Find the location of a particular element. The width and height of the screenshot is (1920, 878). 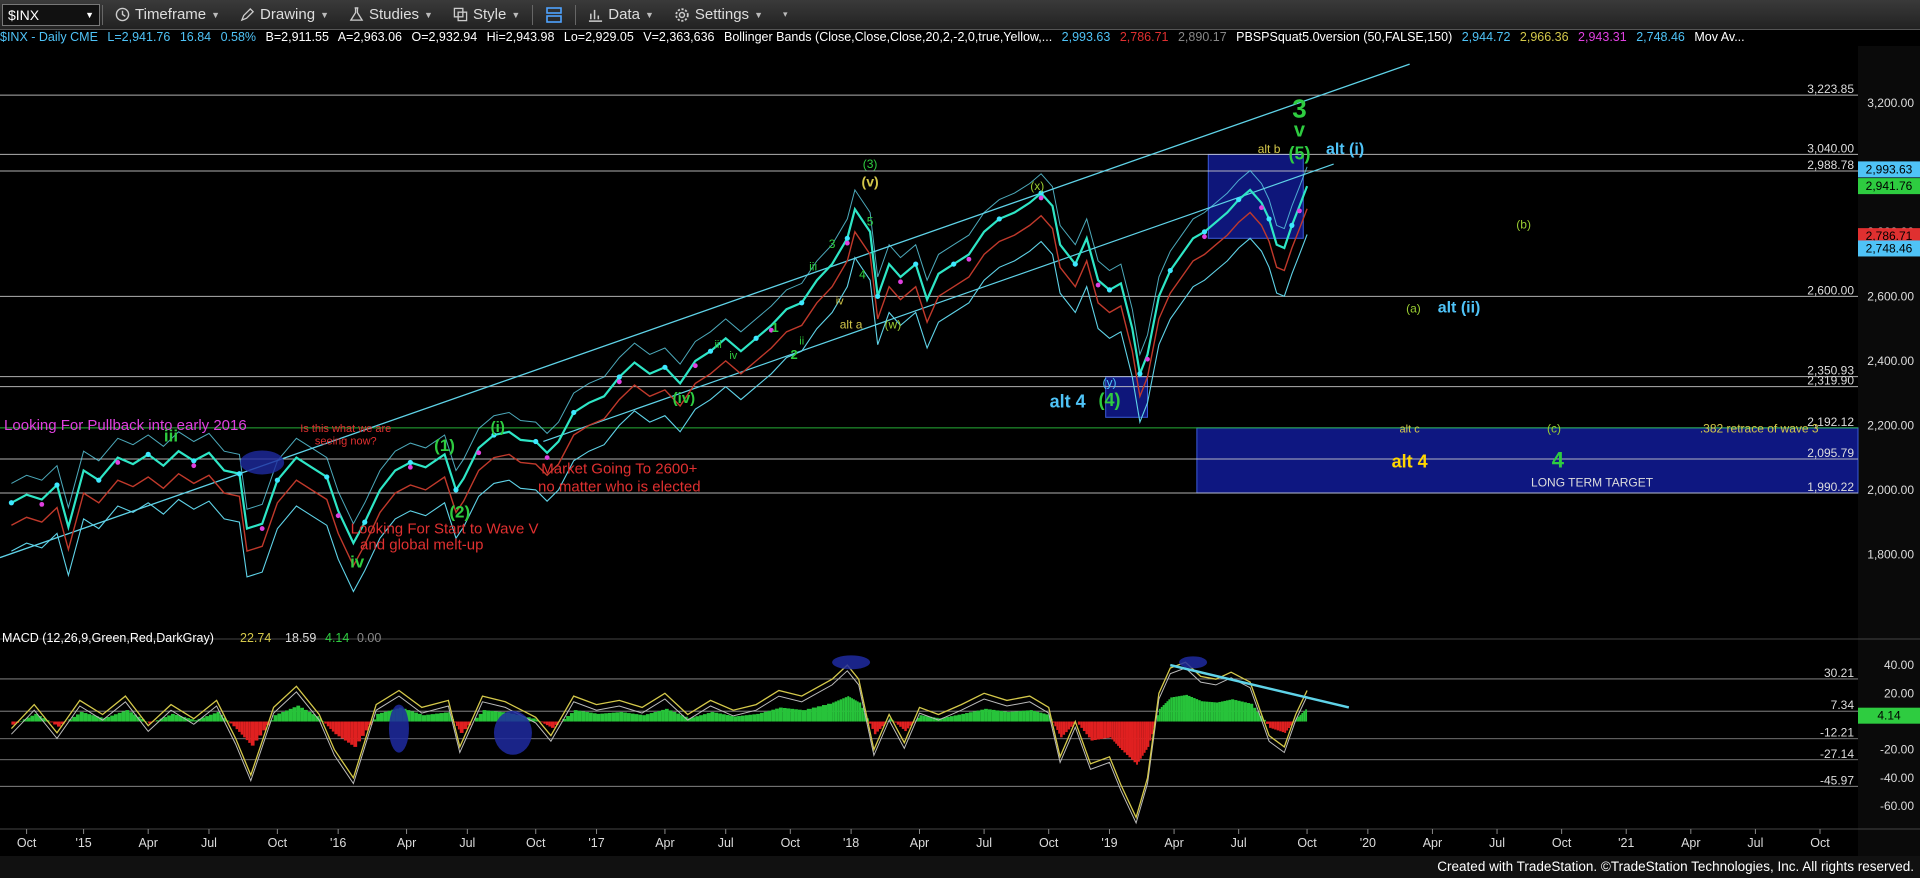

wave-annotation: 2 is located at coordinates (793, 354).